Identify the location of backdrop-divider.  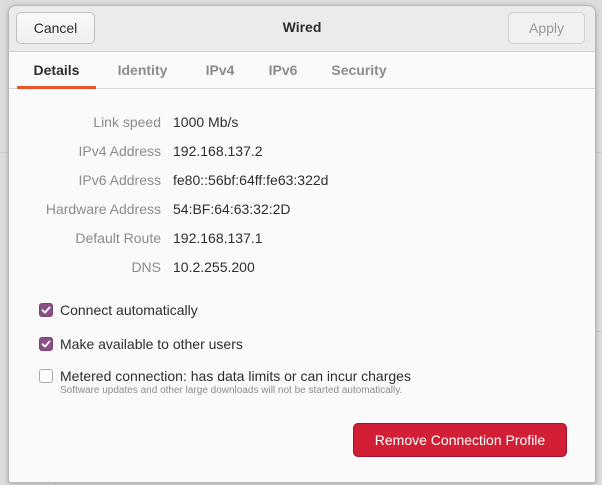
(4, 152).